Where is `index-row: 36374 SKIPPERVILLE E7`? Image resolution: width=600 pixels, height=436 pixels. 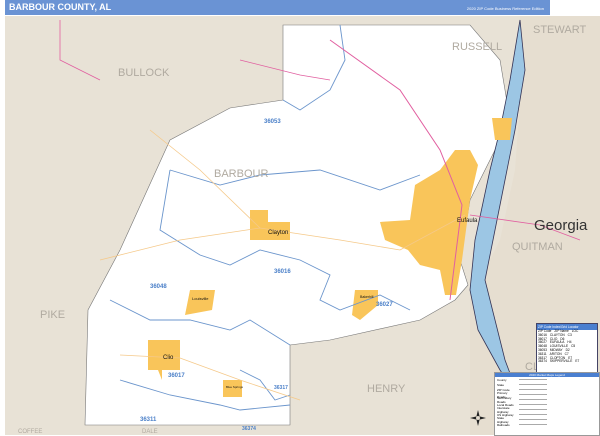
index-row: 36374 SKIPPERVILLE E7 is located at coordinates (567, 362).